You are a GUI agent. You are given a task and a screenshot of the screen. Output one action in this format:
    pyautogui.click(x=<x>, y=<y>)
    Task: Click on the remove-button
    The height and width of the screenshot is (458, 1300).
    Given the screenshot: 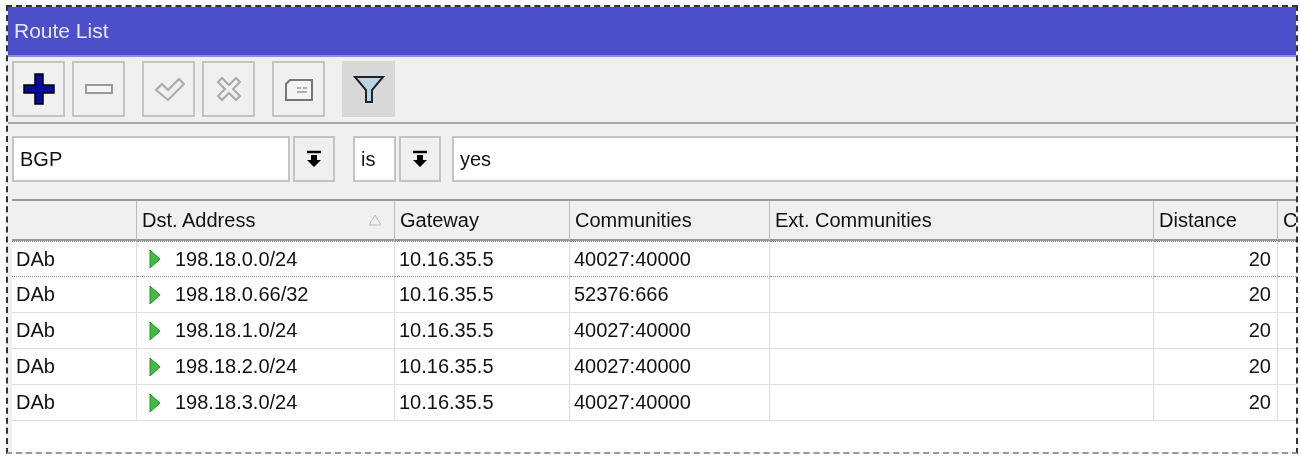 What is the action you would take?
    pyautogui.click(x=98, y=89)
    